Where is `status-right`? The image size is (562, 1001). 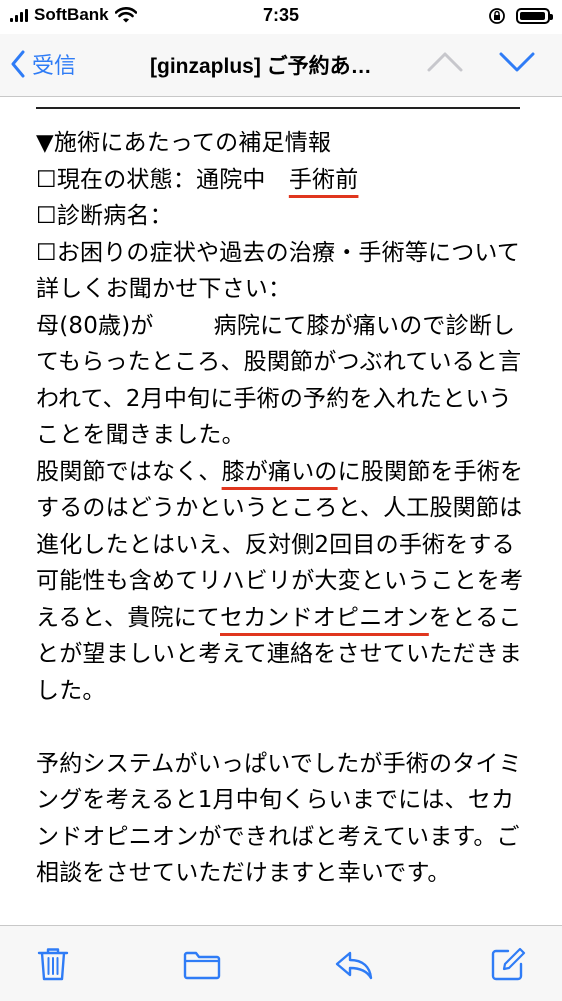
status-right is located at coordinates (520, 16).